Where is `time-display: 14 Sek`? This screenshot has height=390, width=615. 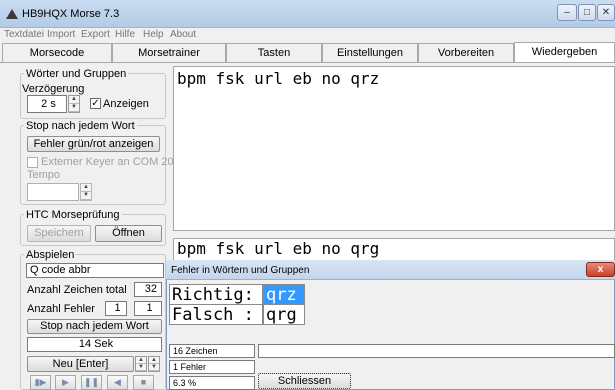
time-display: 14 Sek is located at coordinates (94, 344).